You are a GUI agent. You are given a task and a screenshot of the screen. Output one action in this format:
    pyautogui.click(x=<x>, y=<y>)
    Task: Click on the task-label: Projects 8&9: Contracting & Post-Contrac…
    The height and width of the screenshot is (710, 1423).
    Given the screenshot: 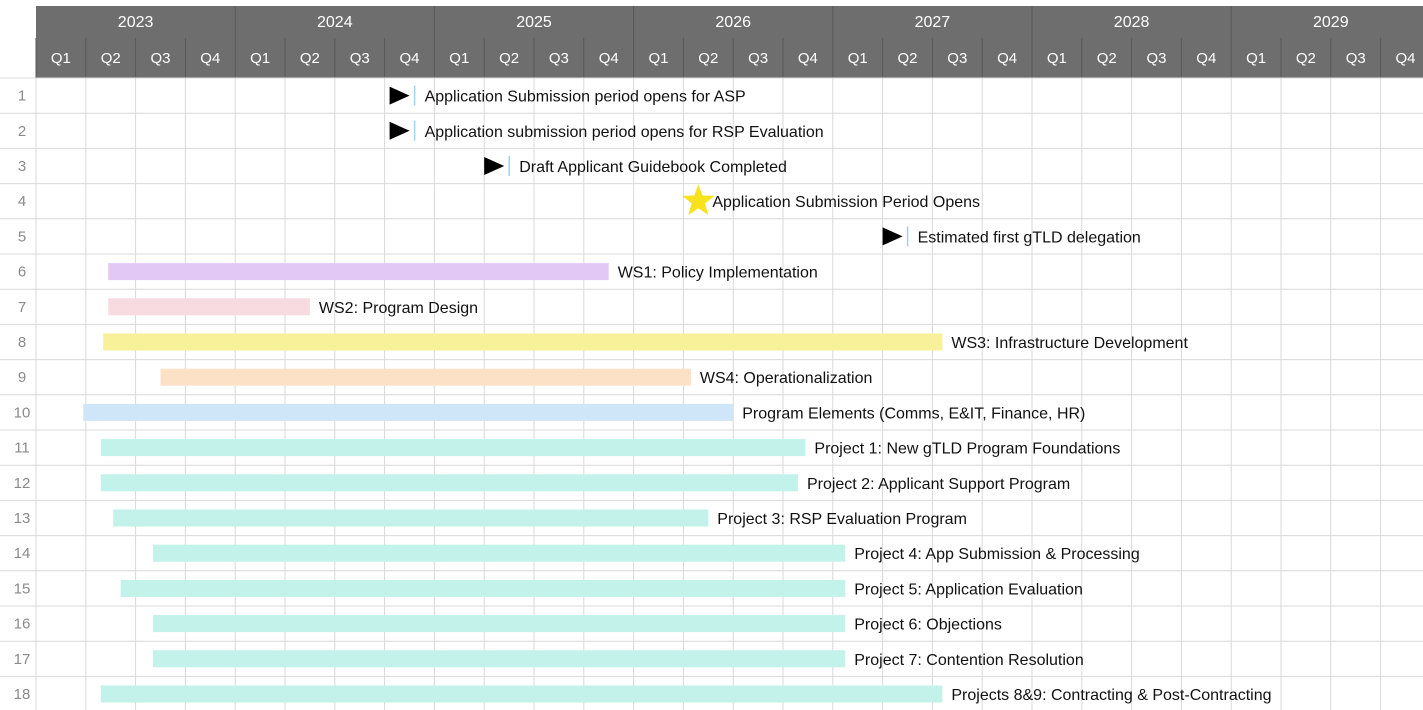 What is the action you would take?
    pyautogui.click(x=1111, y=695)
    